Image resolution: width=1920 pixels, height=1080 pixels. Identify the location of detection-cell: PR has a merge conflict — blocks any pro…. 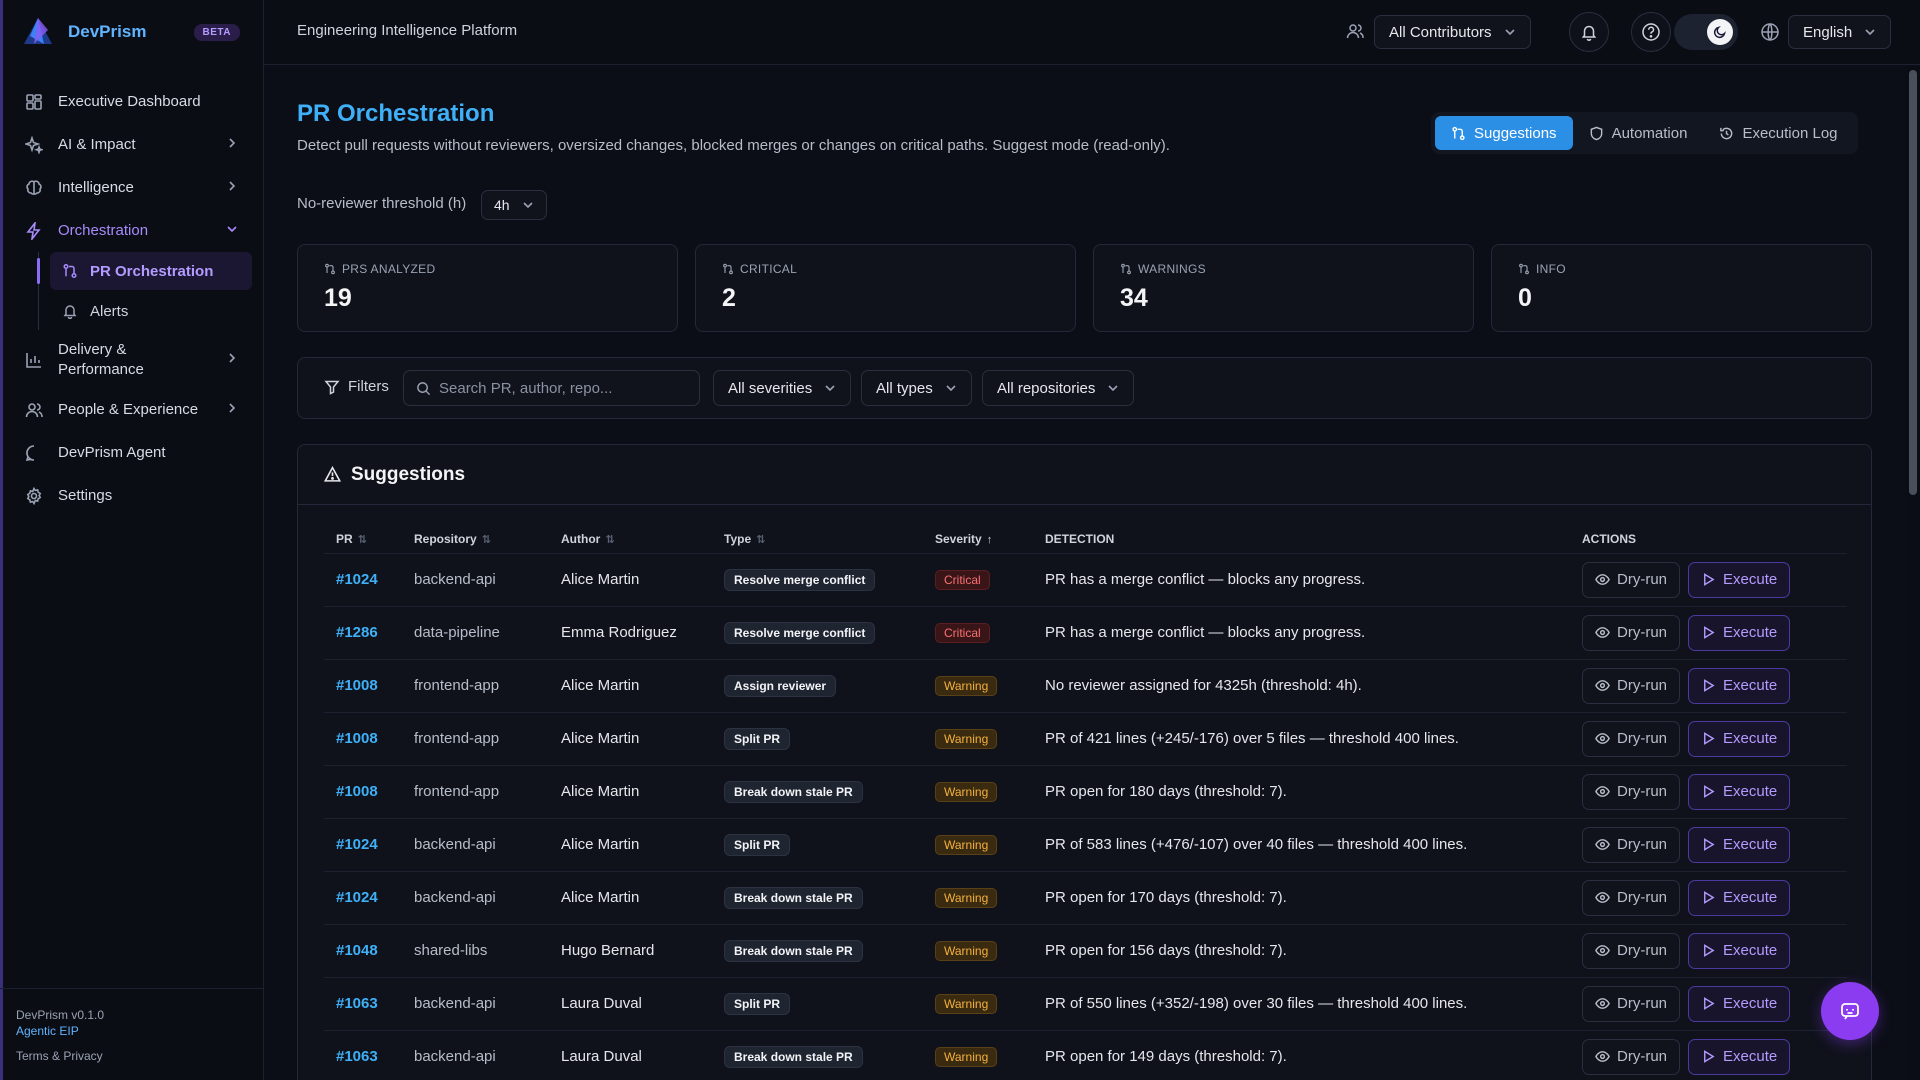
(1301, 579).